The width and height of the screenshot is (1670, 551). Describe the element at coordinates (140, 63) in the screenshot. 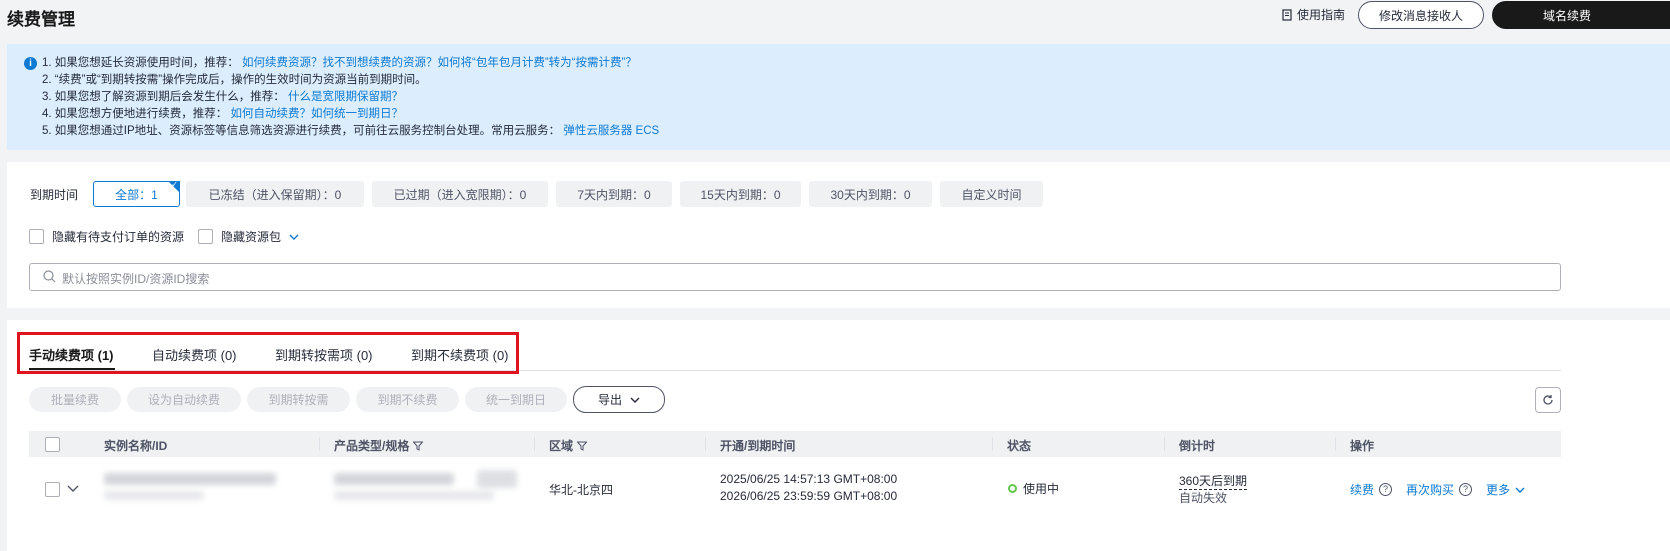

I see `notice-line-1-text: 1. 如果您想延长资源使用时间，推荐：` at that location.